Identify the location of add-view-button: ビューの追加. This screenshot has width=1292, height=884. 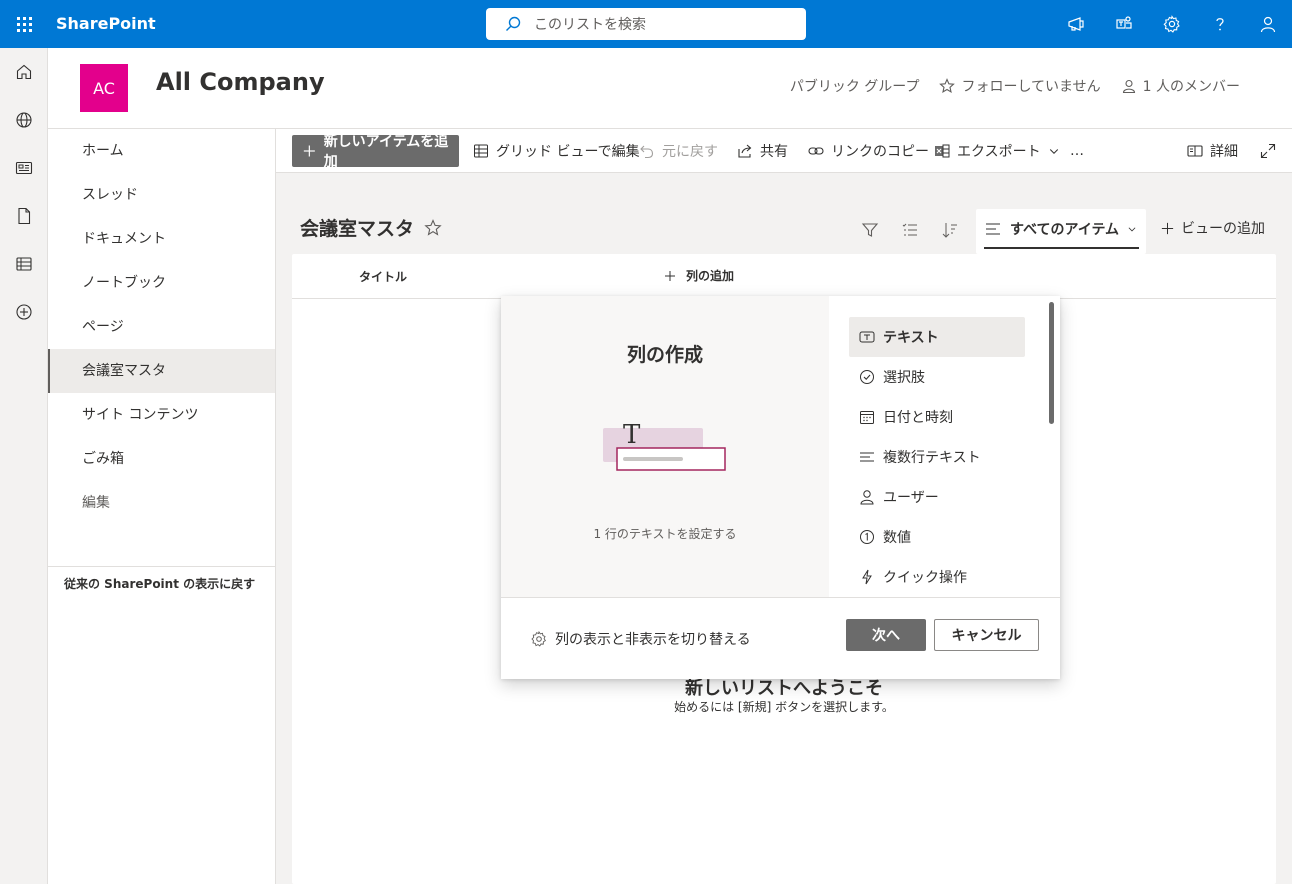
(1212, 228).